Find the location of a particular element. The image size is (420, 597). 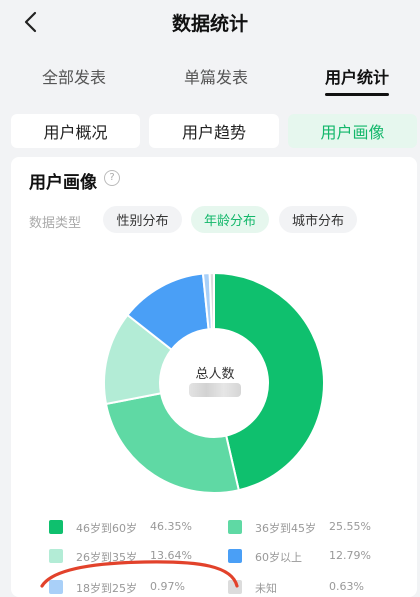

tab-all-posts: 全部发表 is located at coordinates (74, 76).